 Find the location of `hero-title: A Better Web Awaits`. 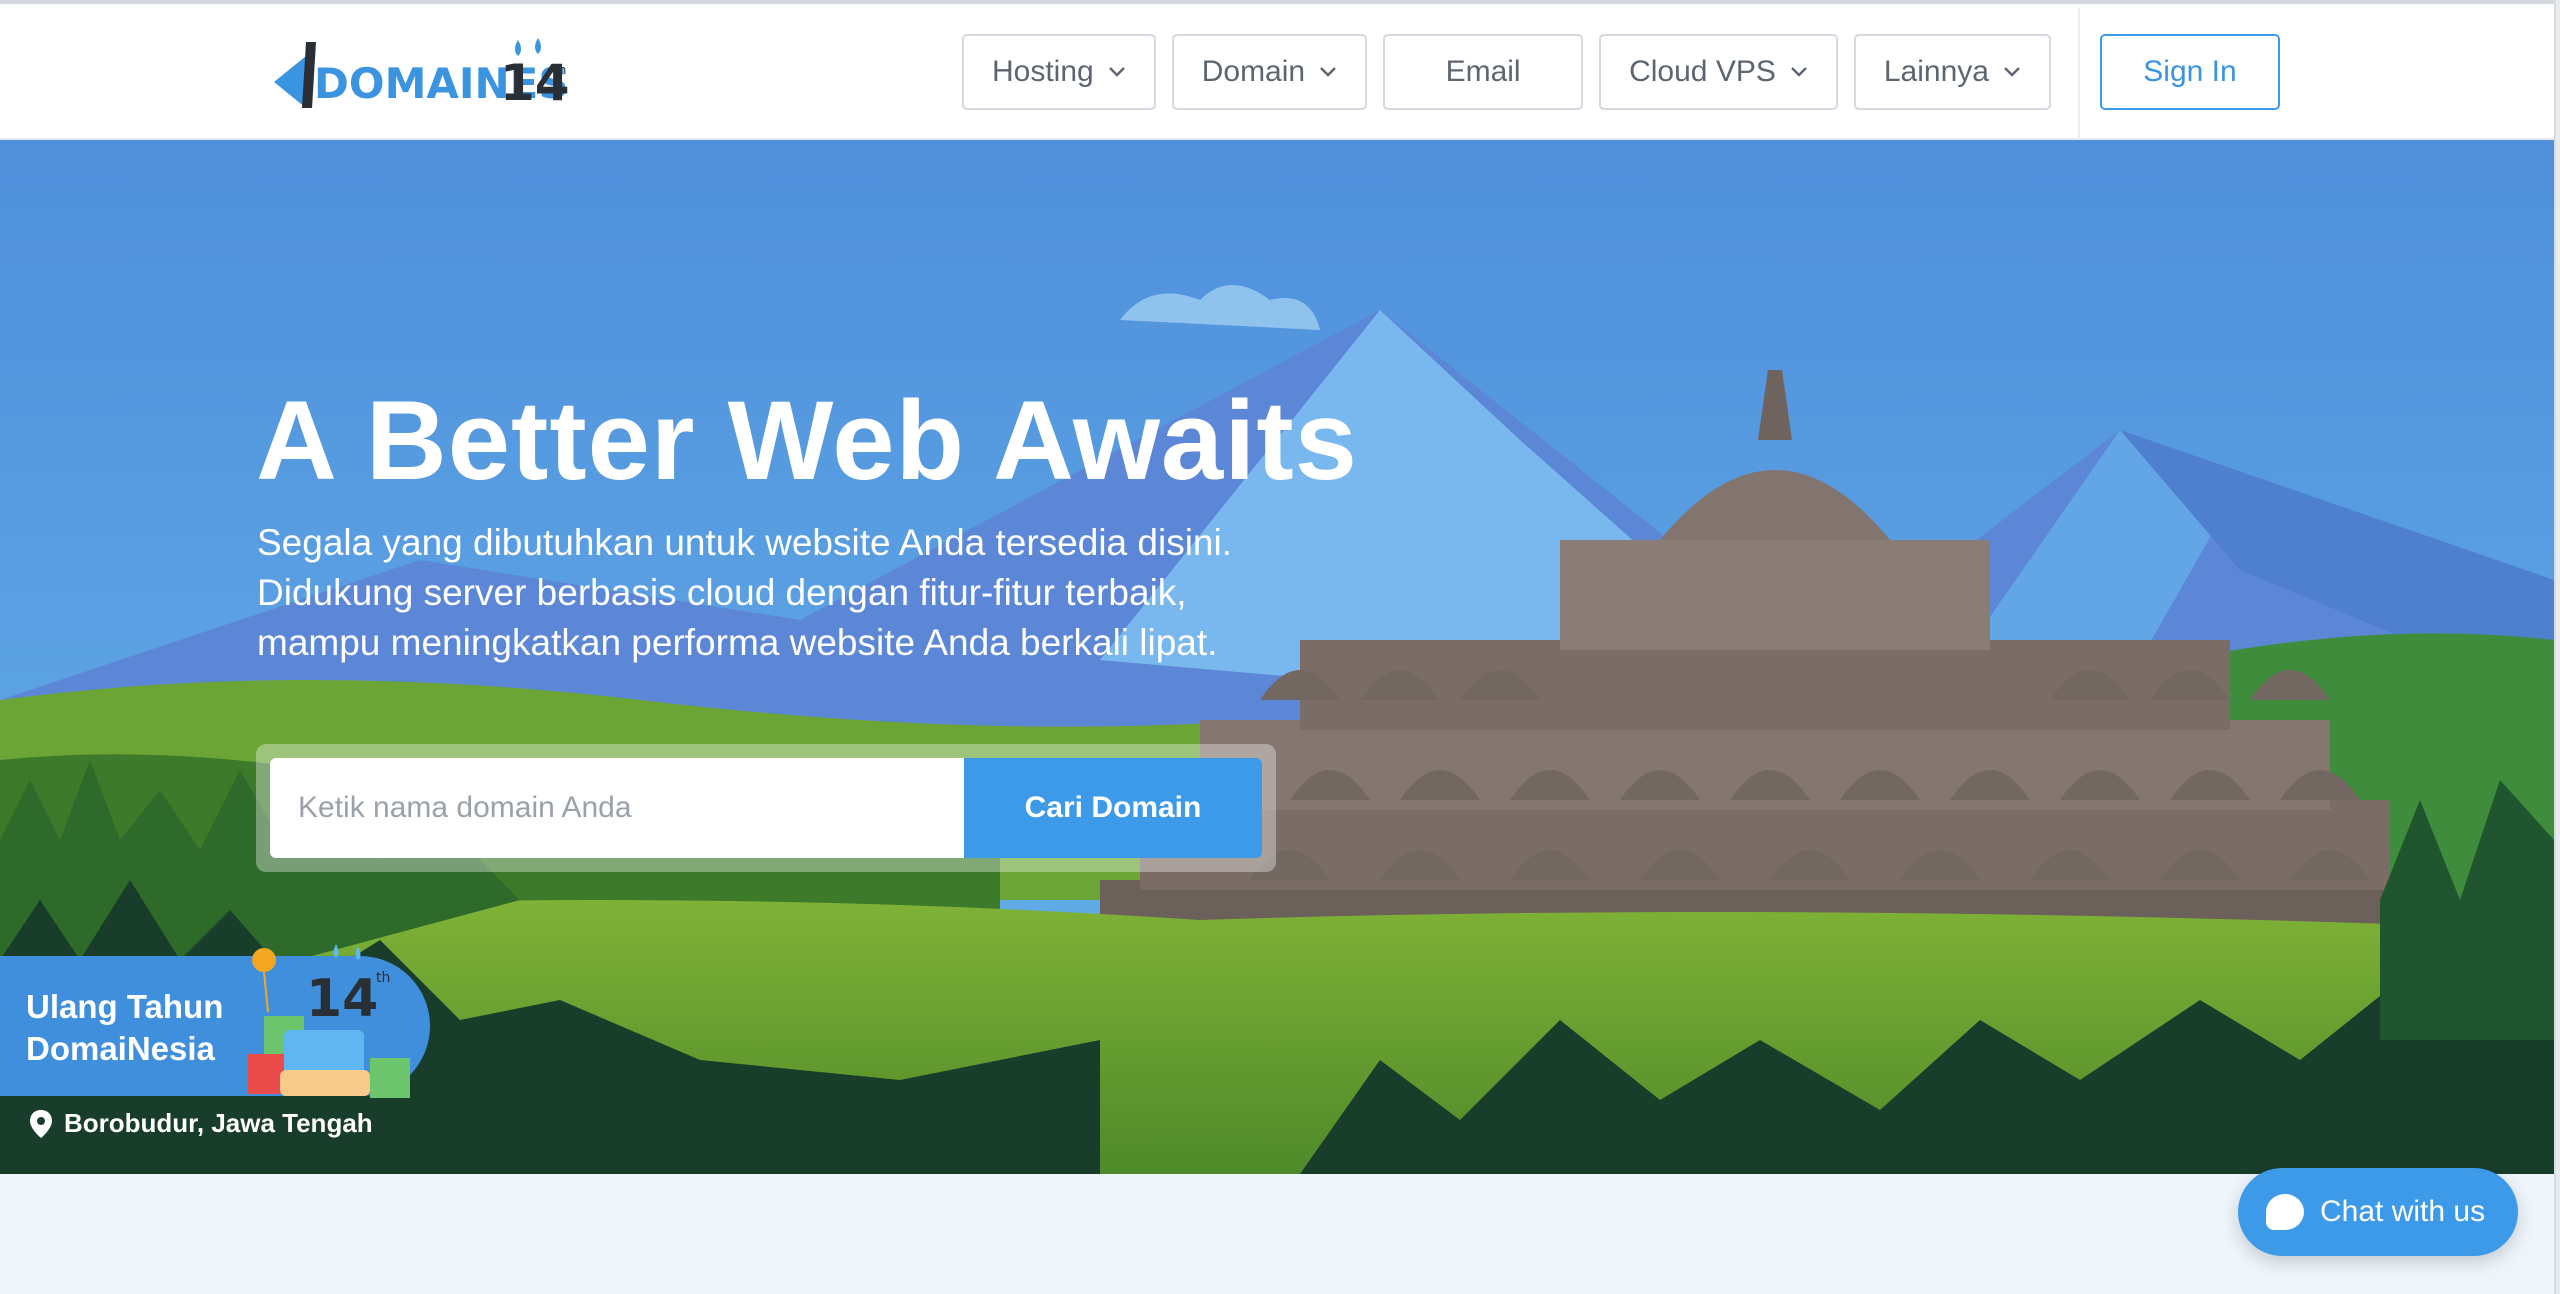

hero-title: A Better Web Awaits is located at coordinates (807, 440).